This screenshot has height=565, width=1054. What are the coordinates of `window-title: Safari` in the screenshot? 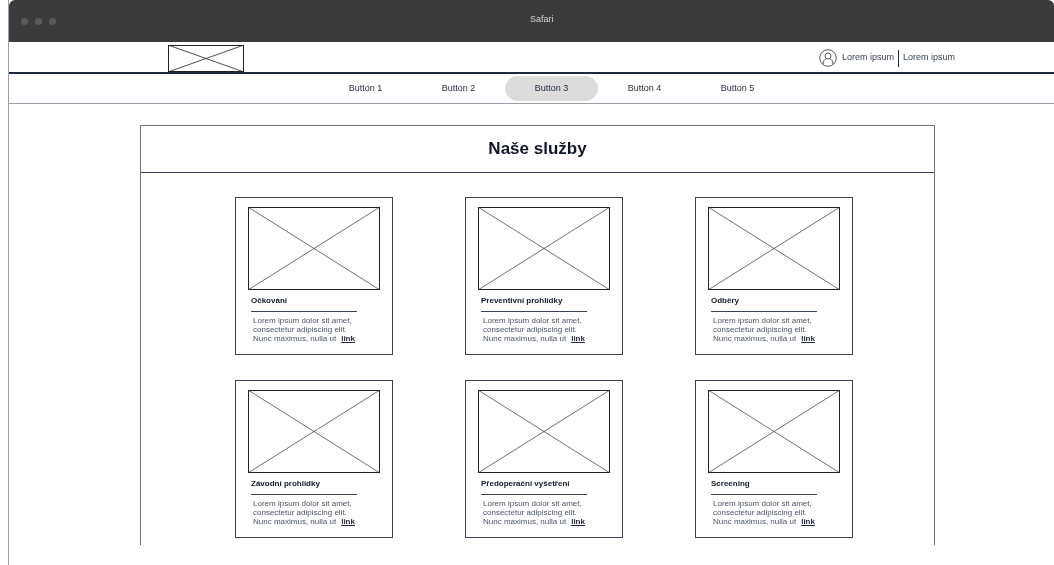 It's located at (542, 19).